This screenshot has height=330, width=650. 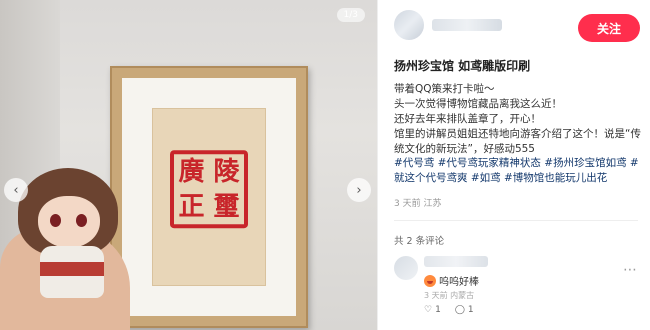 I want to click on comment-text: 呜呜好棒, so click(x=451, y=280).